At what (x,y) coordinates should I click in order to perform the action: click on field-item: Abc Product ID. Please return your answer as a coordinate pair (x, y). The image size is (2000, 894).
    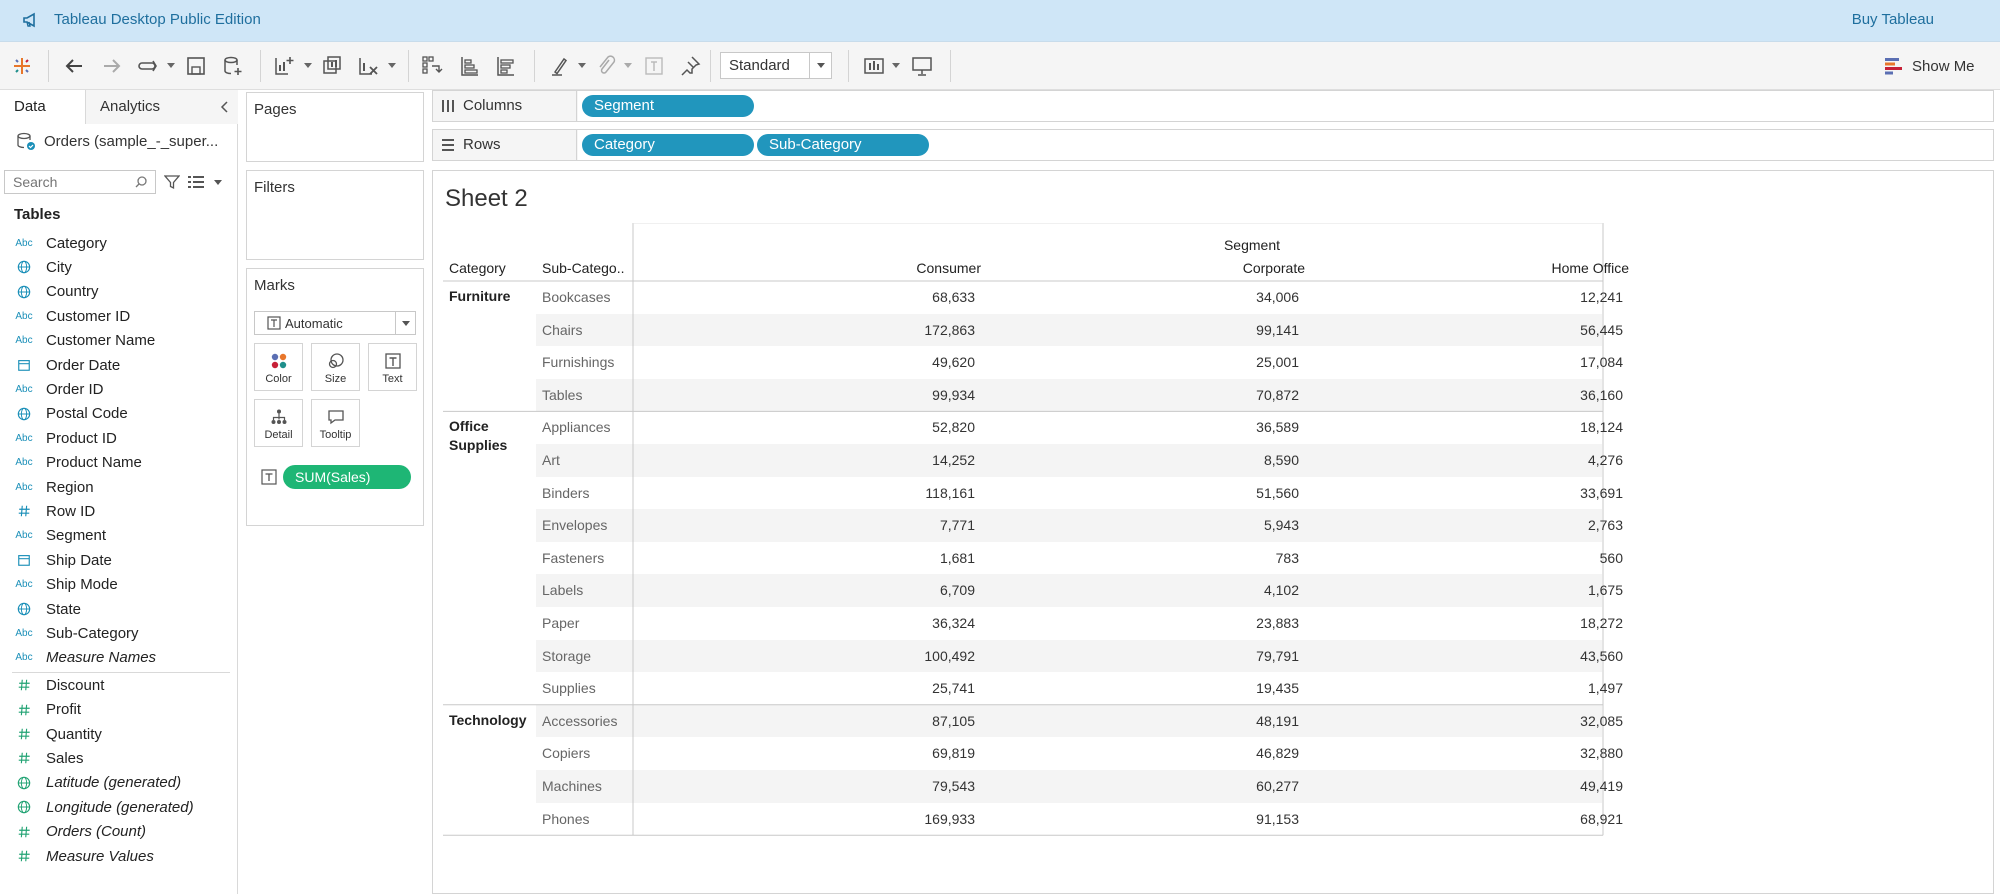
    Looking at the image, I should click on (122, 438).